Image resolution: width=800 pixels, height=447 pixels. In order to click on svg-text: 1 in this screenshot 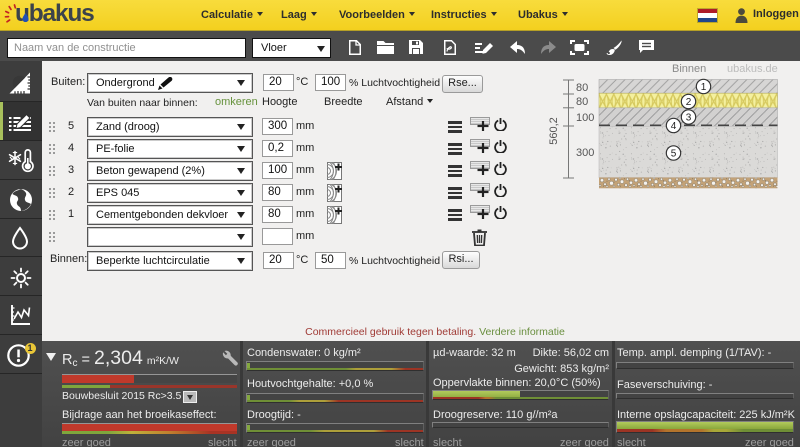, I will do `click(704, 87)`.